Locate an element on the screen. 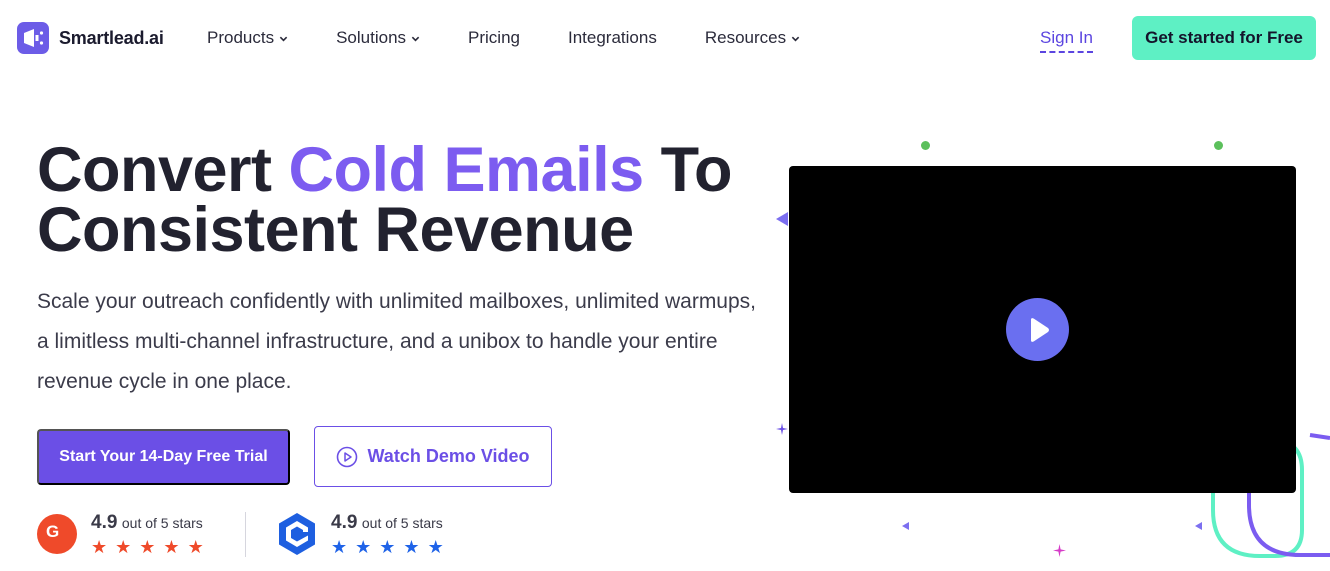 The height and width of the screenshot is (571, 1330). nav-item-integrations: Integrations is located at coordinates (612, 38).